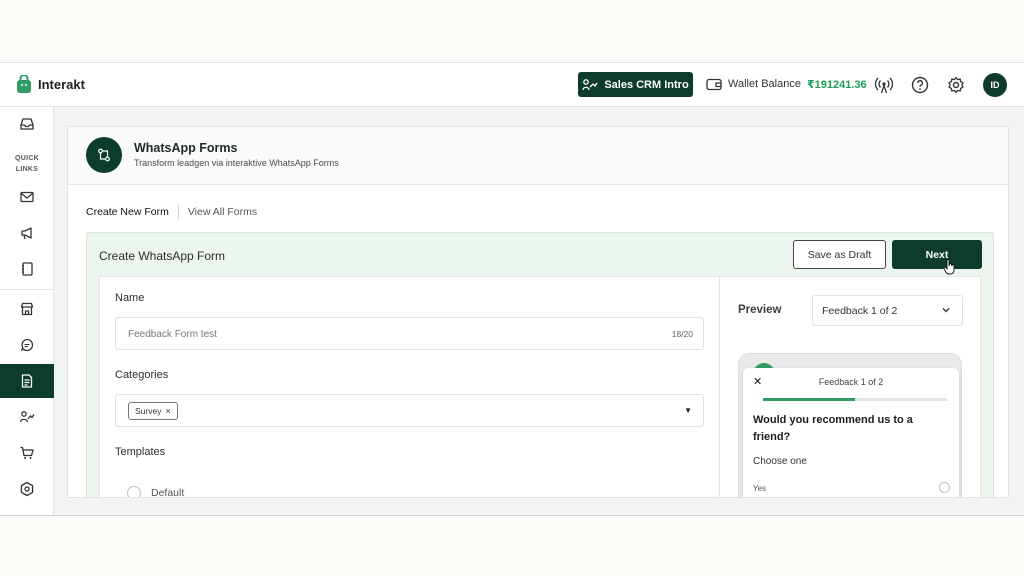 Image resolution: width=1024 pixels, height=576 pixels. What do you see at coordinates (61, 84) in the screenshot?
I see `brand-name: Interakt` at bounding box center [61, 84].